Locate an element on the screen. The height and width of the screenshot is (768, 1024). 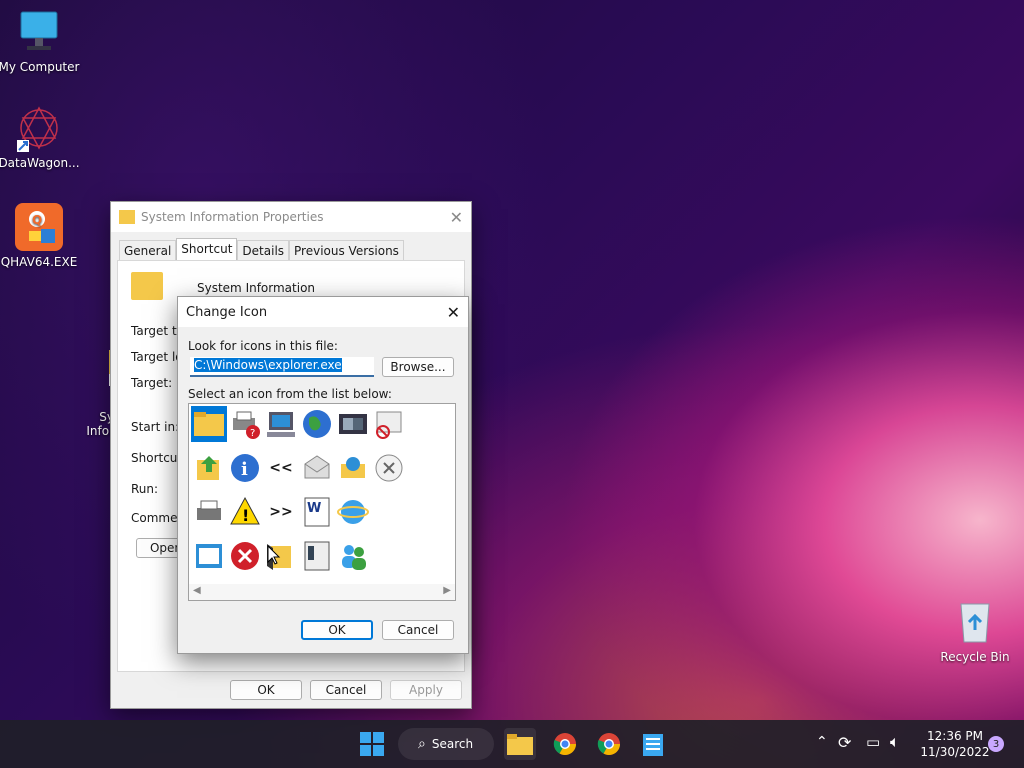
field-run: Run: is located at coordinates (145, 489).